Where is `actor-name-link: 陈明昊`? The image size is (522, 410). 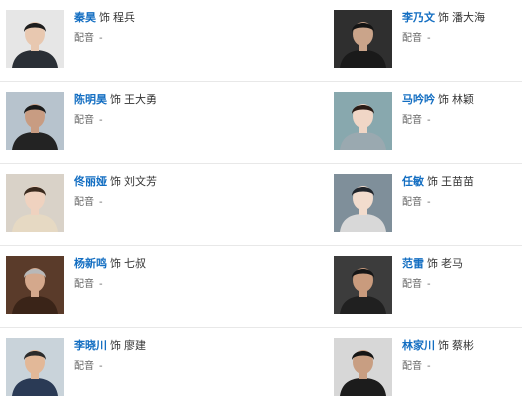 actor-name-link: 陈明昊 is located at coordinates (90, 99).